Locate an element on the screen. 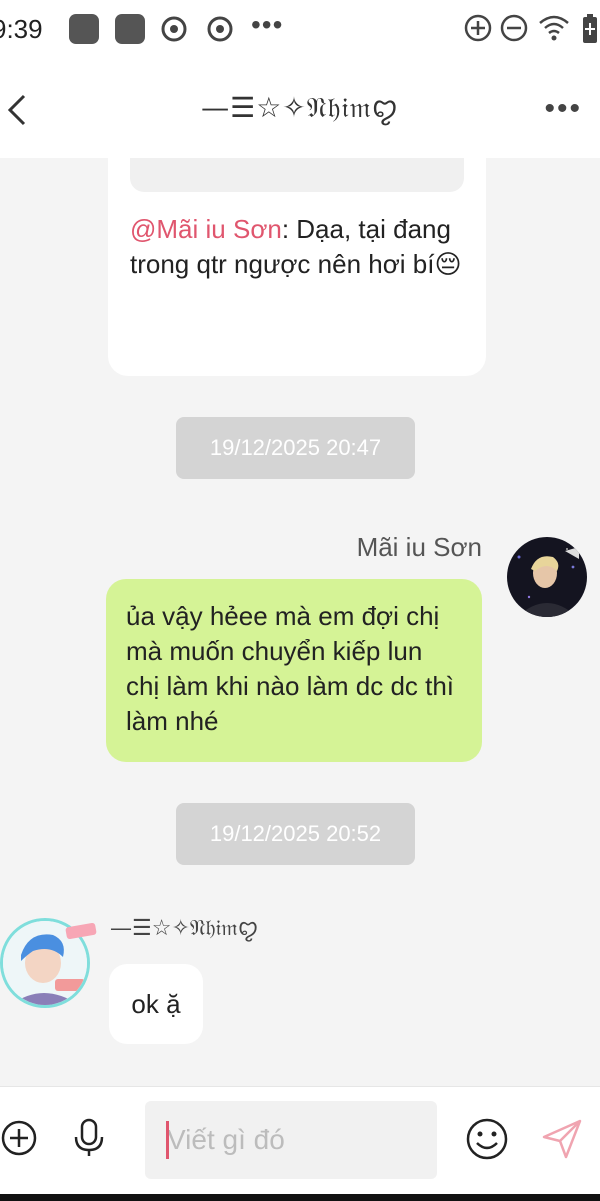  quoted-message: của chị hay lắm ko xạm đâu ạ! is located at coordinates (297, 175).